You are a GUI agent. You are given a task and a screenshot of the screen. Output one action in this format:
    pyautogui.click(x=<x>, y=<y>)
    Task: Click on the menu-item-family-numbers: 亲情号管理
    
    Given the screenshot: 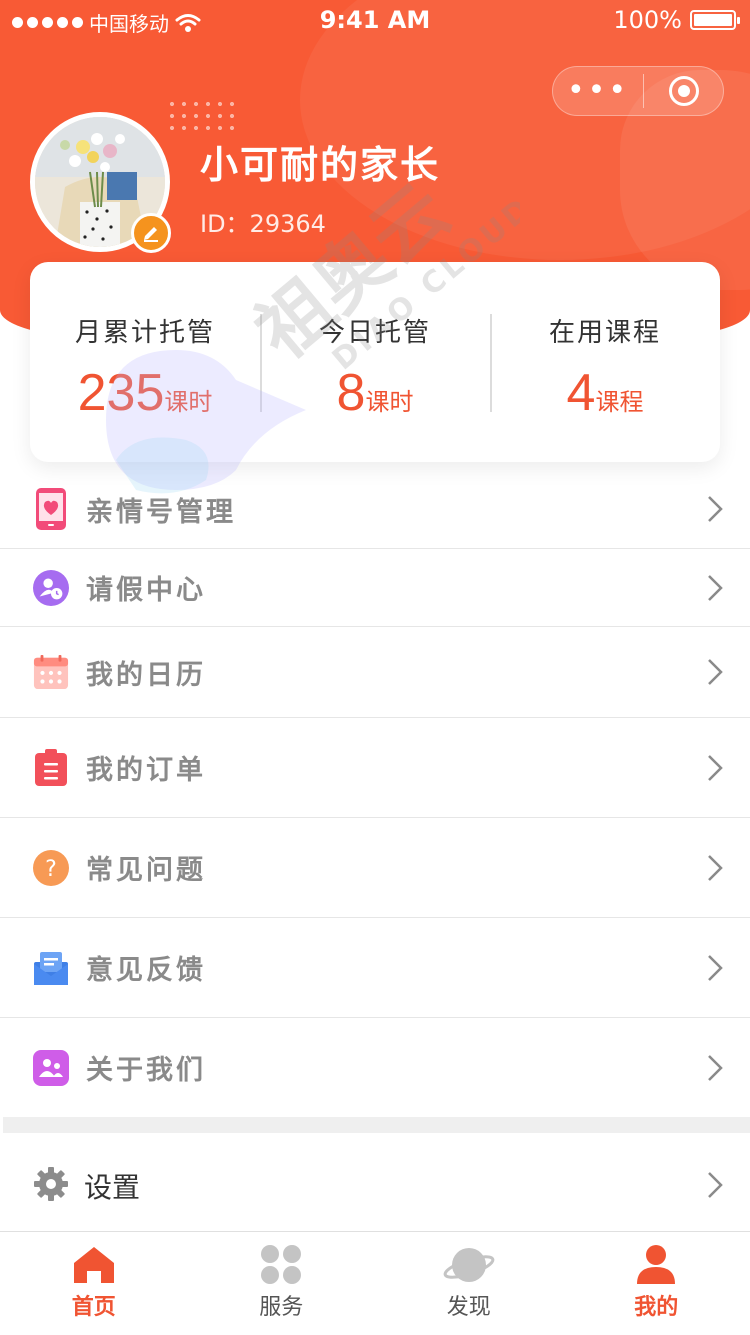 What is the action you would take?
    pyautogui.click(x=375, y=509)
    